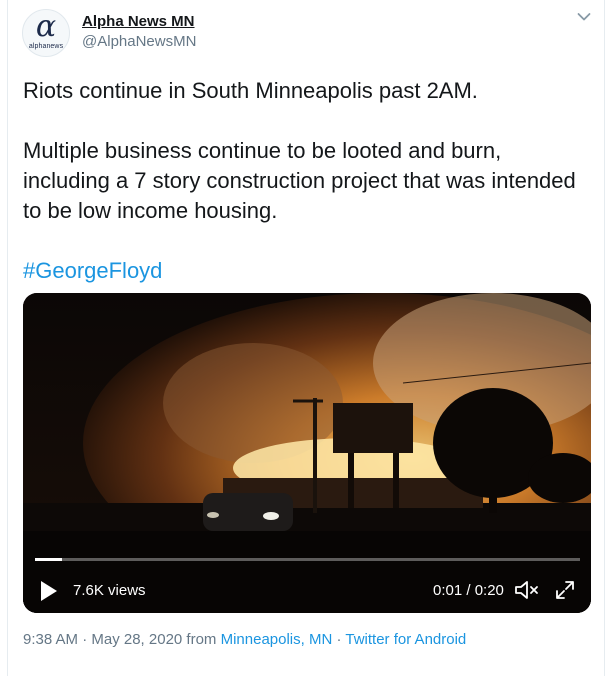 The width and height of the screenshot is (608, 676). Describe the element at coordinates (46, 26) in the screenshot. I see `avatar-logo-glyph: α` at that location.